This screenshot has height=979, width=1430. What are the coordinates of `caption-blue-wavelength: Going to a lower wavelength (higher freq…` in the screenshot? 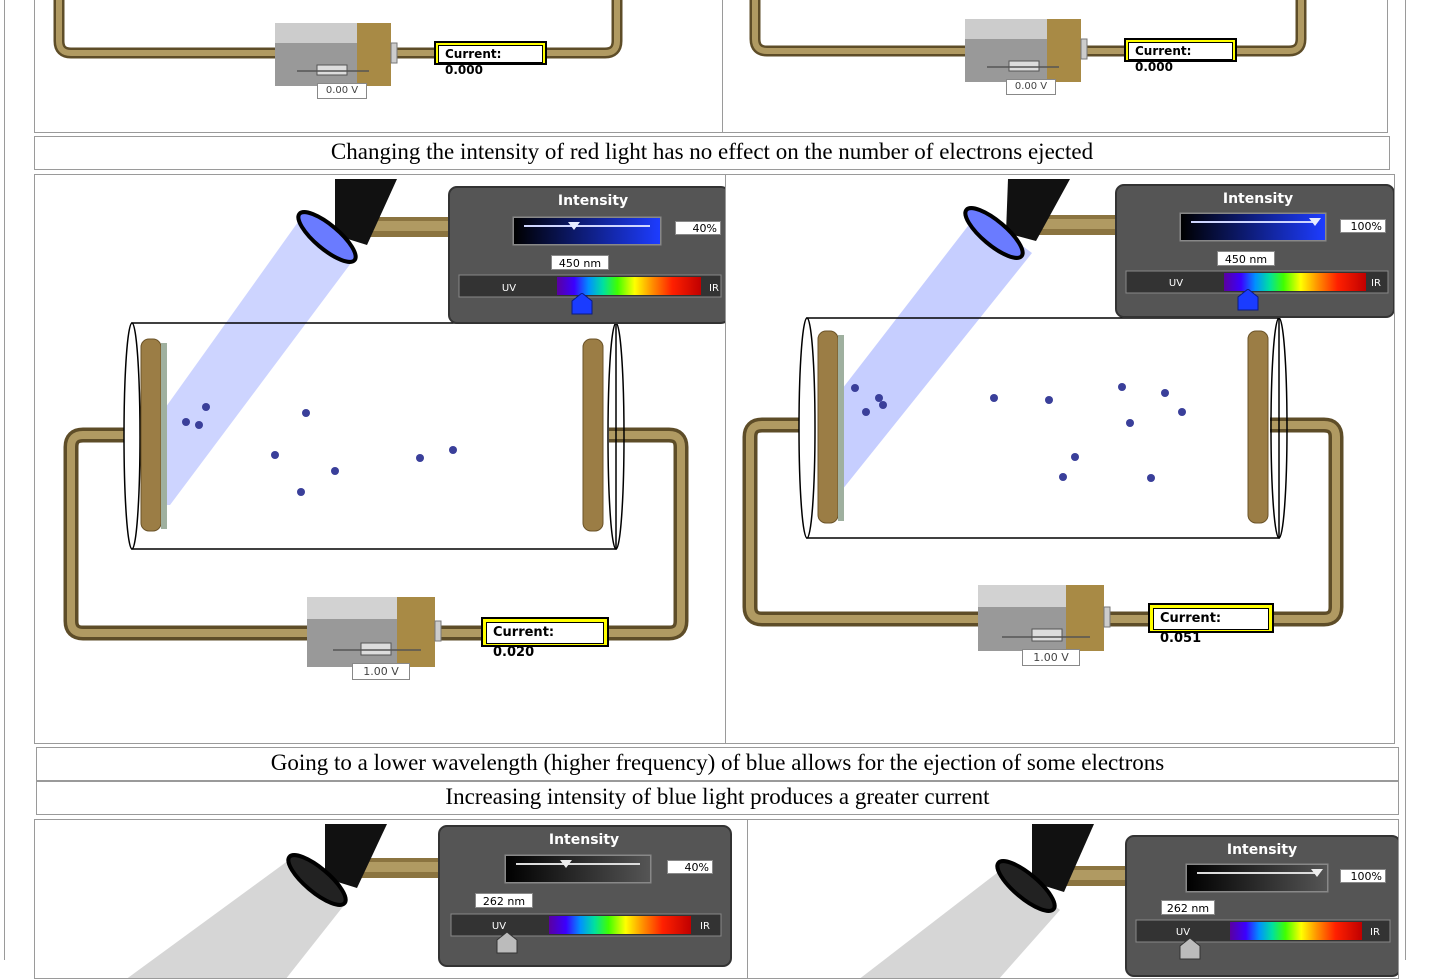 It's located at (717, 764).